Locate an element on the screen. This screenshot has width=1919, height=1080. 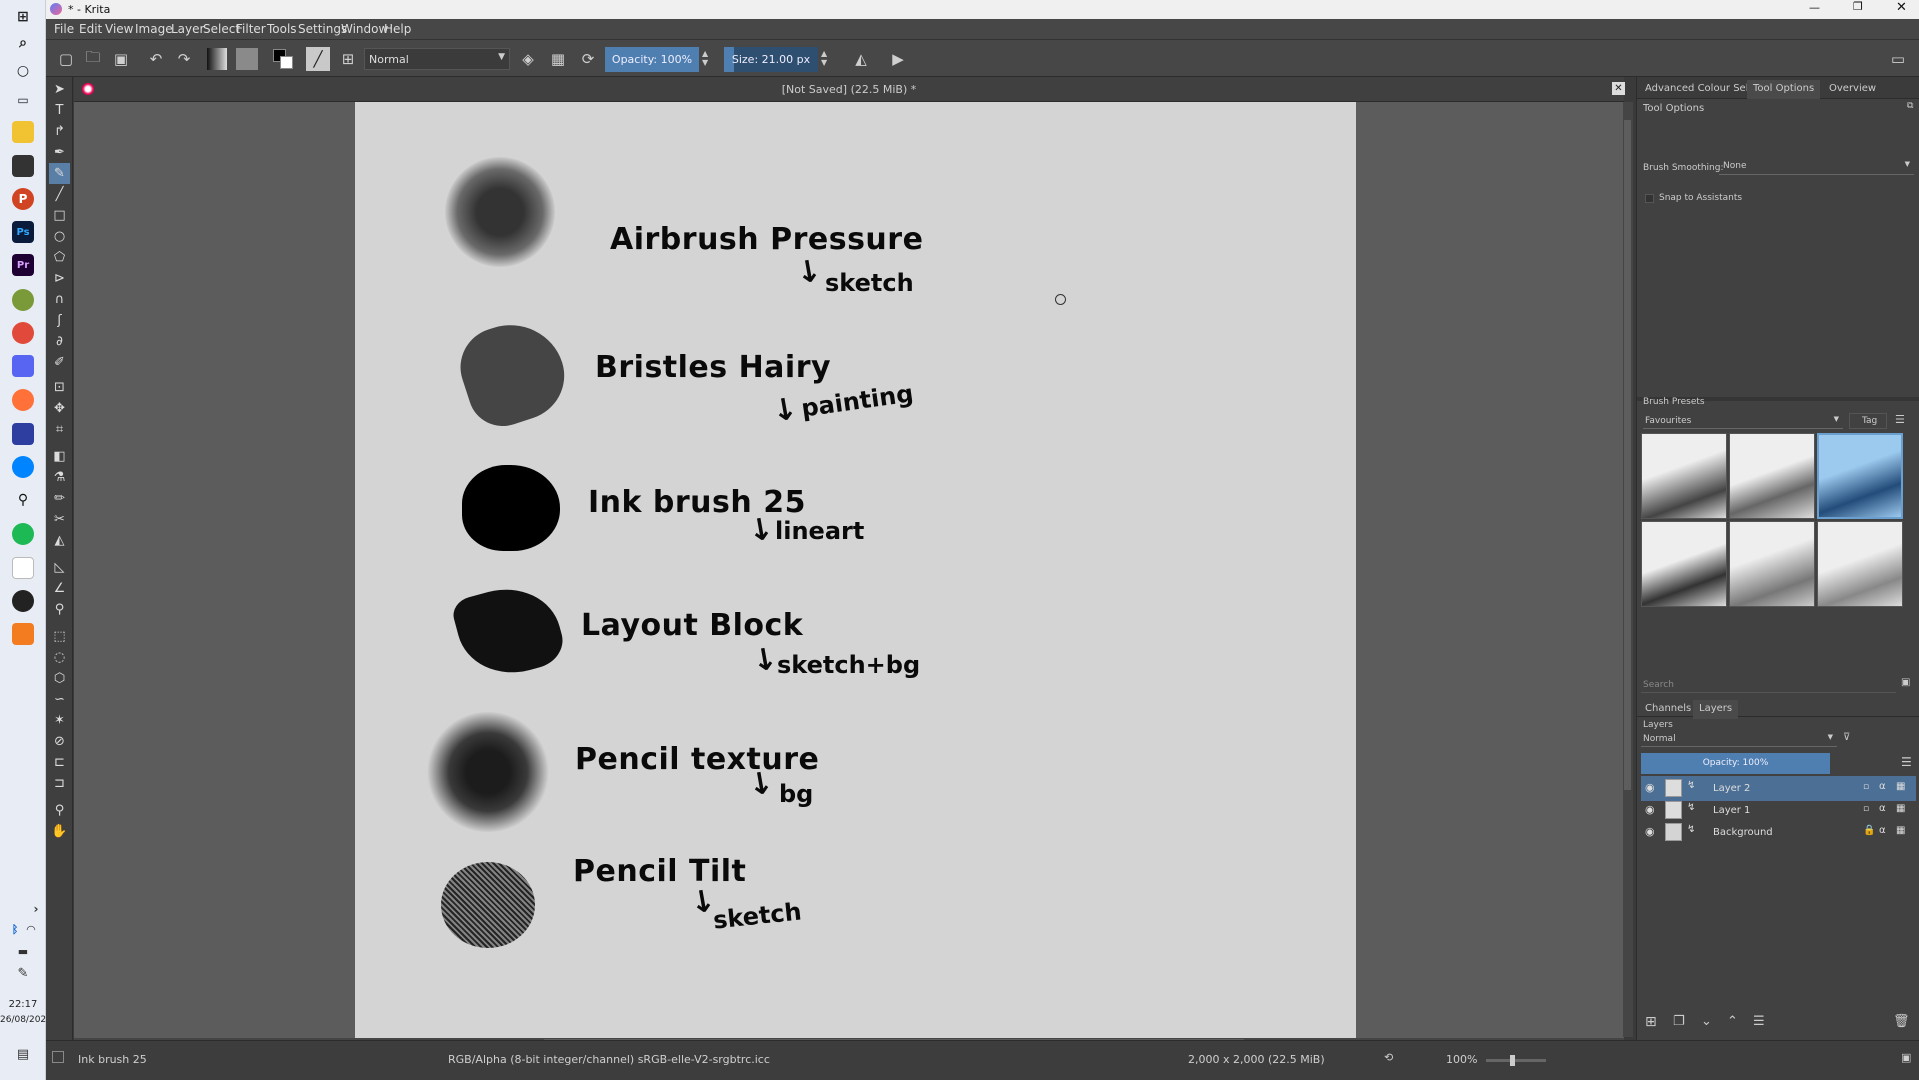
eraser-icon: ◈ is located at coordinates (528, 59).